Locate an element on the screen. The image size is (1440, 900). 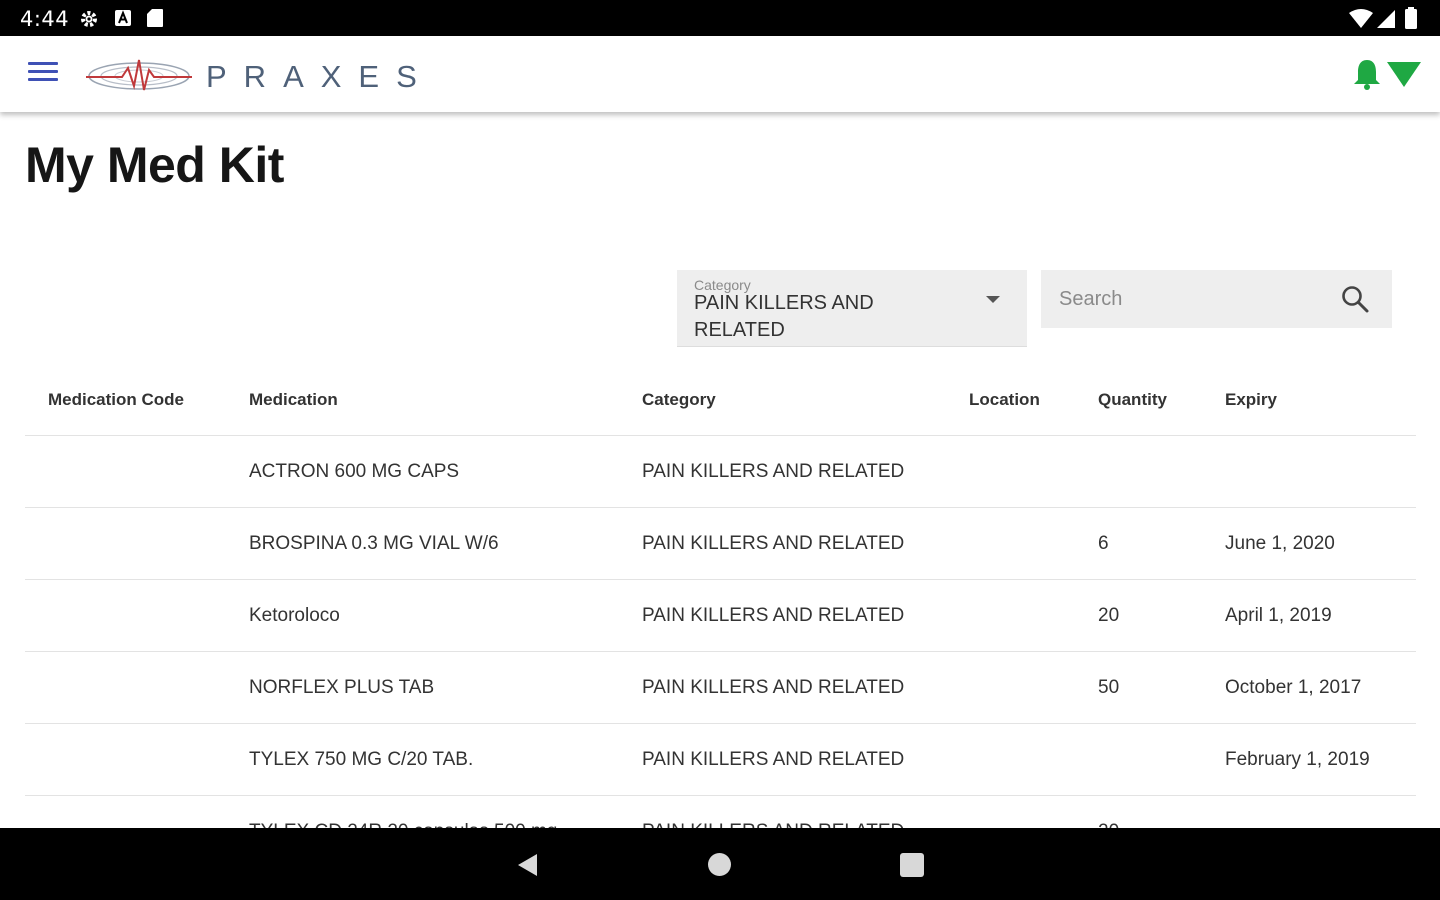
cell-expiry: April 1, 2019 is located at coordinates (1278, 615).